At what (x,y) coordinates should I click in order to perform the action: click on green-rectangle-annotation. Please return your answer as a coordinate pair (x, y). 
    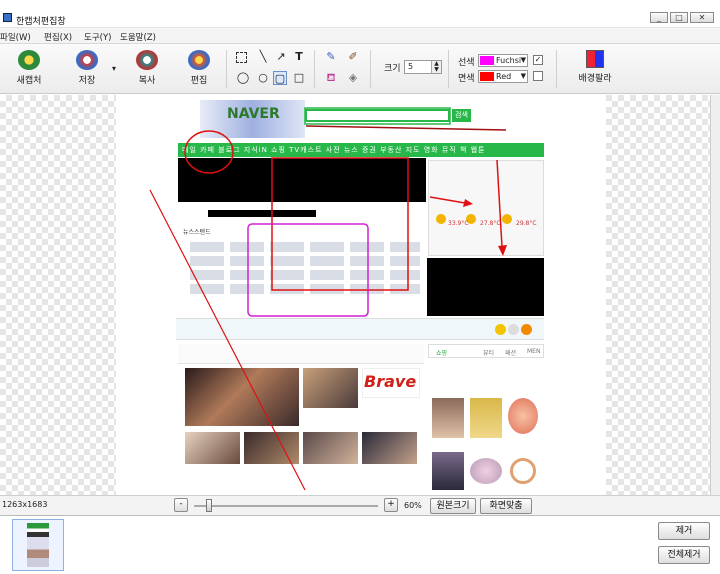
    Looking at the image, I should click on (377, 116).